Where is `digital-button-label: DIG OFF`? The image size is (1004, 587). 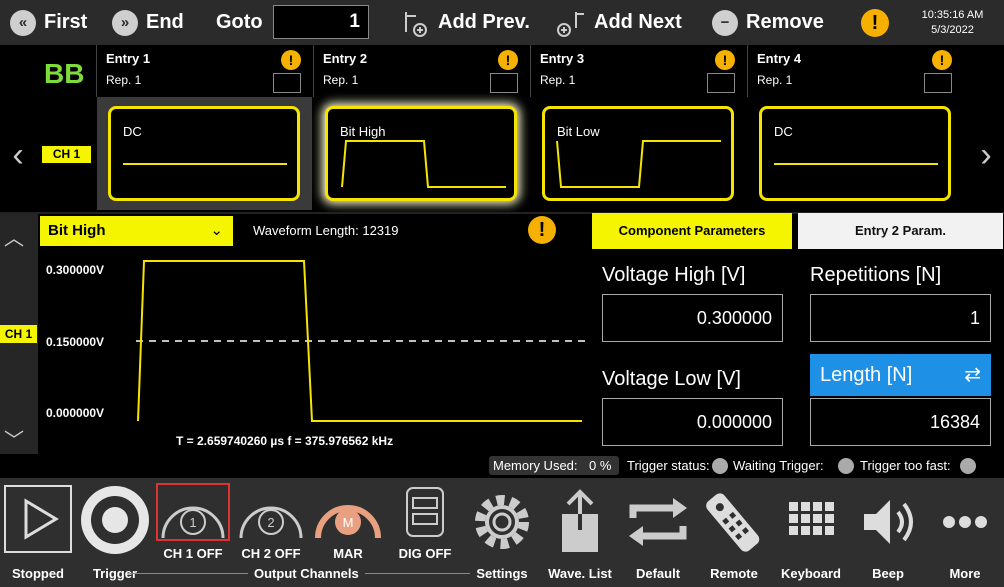 digital-button-label: DIG OFF is located at coordinates (425, 553).